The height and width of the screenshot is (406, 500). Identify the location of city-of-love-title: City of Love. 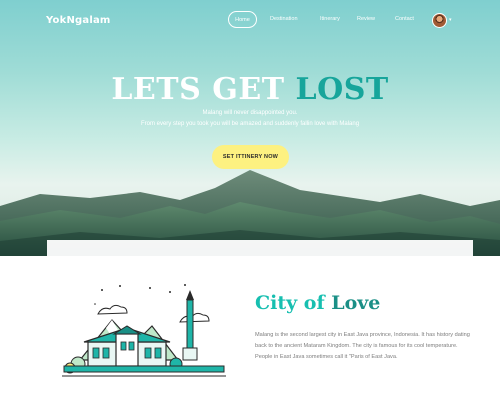
(317, 303).